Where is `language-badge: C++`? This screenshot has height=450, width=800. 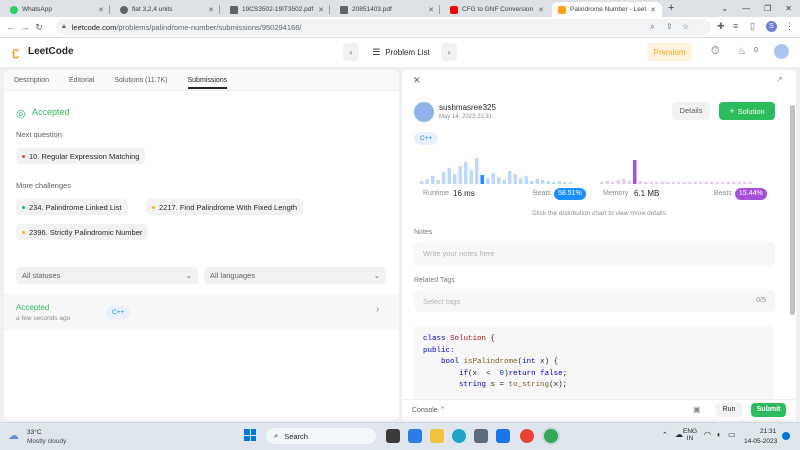 language-badge: C++ is located at coordinates (426, 138).